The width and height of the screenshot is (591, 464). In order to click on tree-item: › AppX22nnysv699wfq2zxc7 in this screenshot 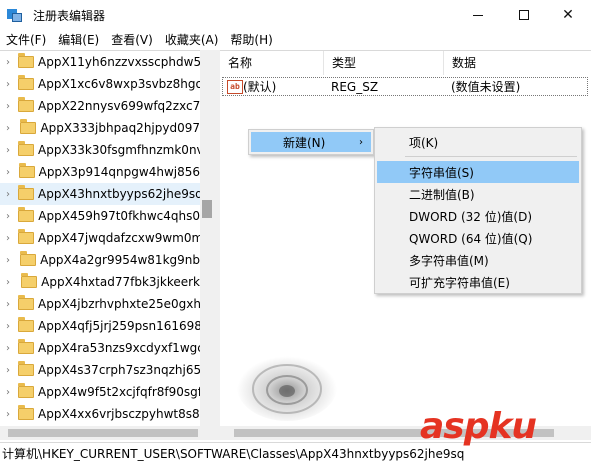, I will do `click(100, 106)`.